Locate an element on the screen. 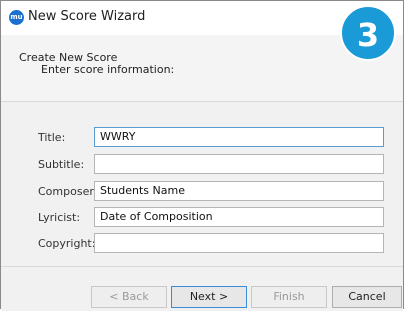 Image resolution: width=407 pixels, height=311 pixels. form-row-title: Title: WWRY is located at coordinates (202, 137).